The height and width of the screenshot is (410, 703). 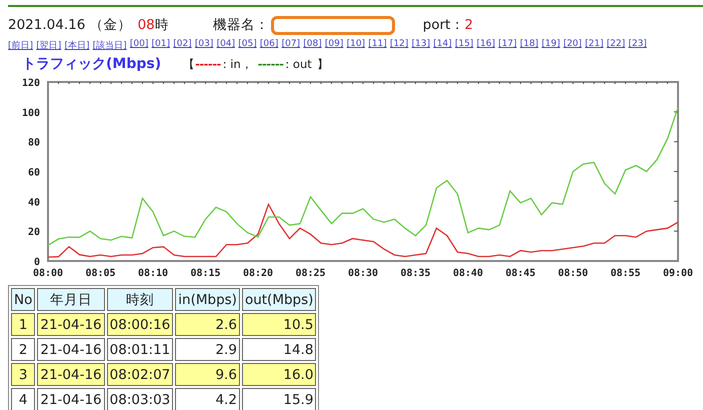 I want to click on y-axis-label: 60, so click(x=34, y=173).